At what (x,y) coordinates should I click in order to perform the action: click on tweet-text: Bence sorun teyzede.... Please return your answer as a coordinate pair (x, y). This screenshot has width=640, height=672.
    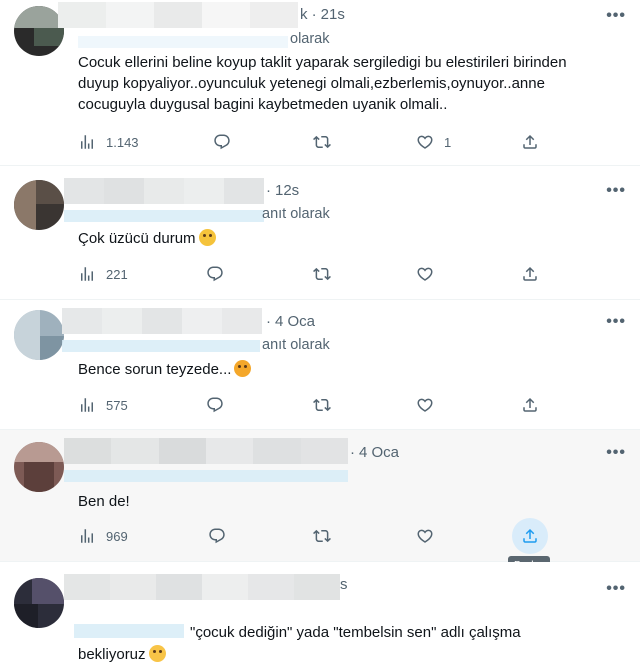
    Looking at the image, I should click on (338, 369).